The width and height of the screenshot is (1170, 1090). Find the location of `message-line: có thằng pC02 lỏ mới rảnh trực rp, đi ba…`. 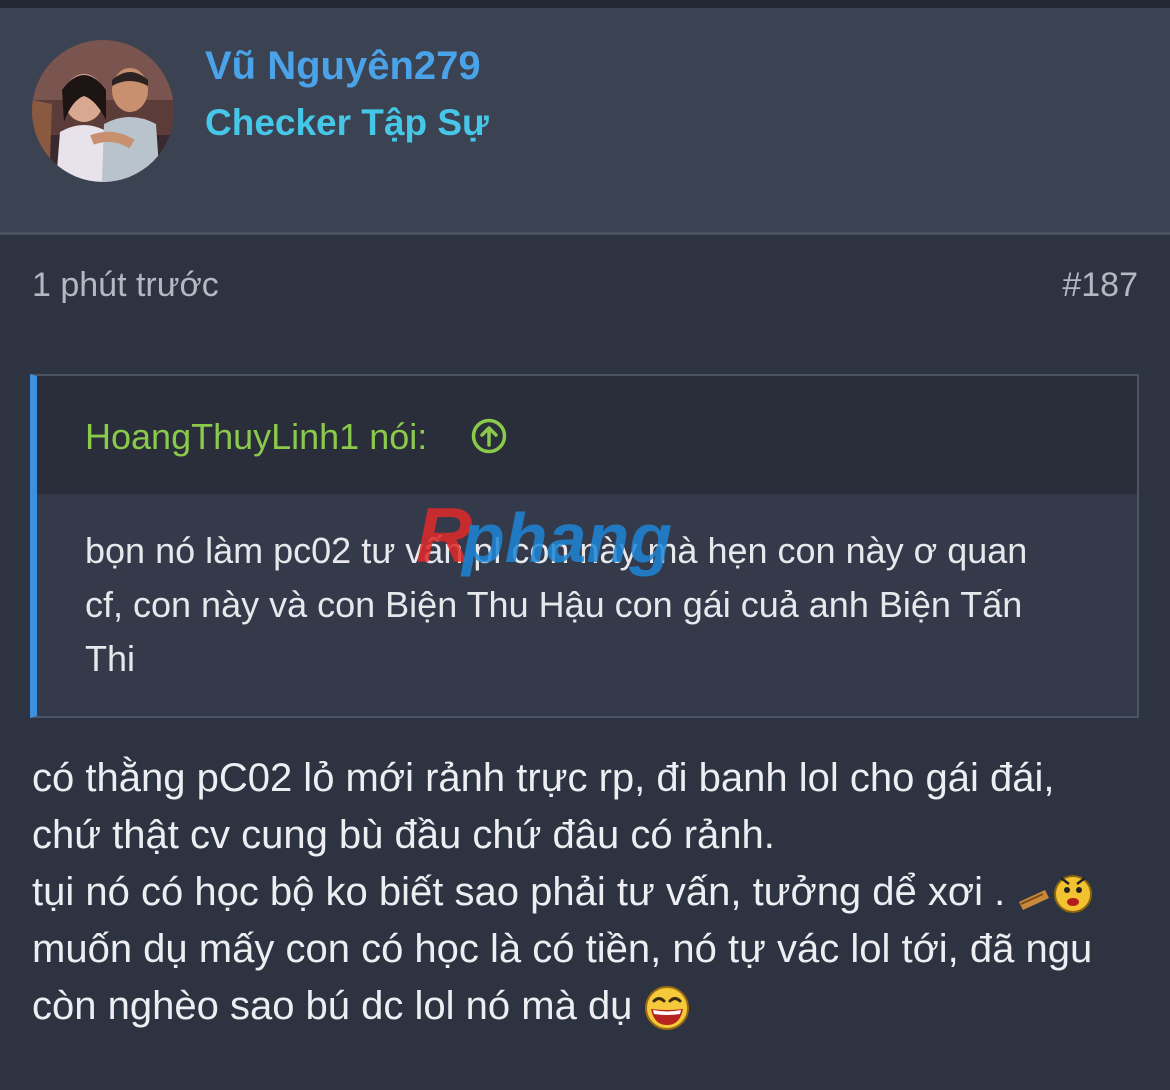

message-line: có thằng pC02 lỏ mới rảnh trực rp, đi ba… is located at coordinates (543, 778).